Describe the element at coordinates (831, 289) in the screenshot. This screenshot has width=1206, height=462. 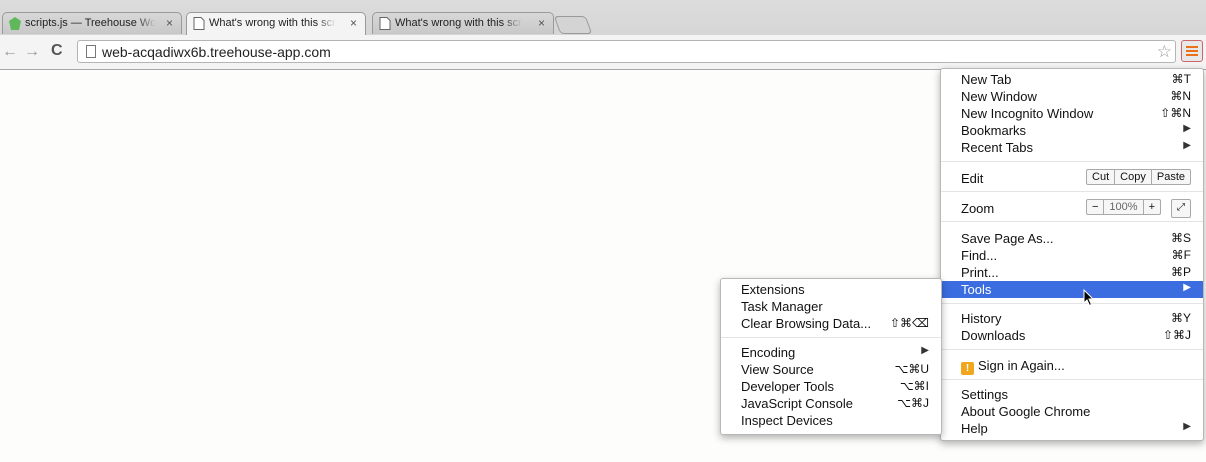
I see `menu-item-extensions: Extensions` at that location.